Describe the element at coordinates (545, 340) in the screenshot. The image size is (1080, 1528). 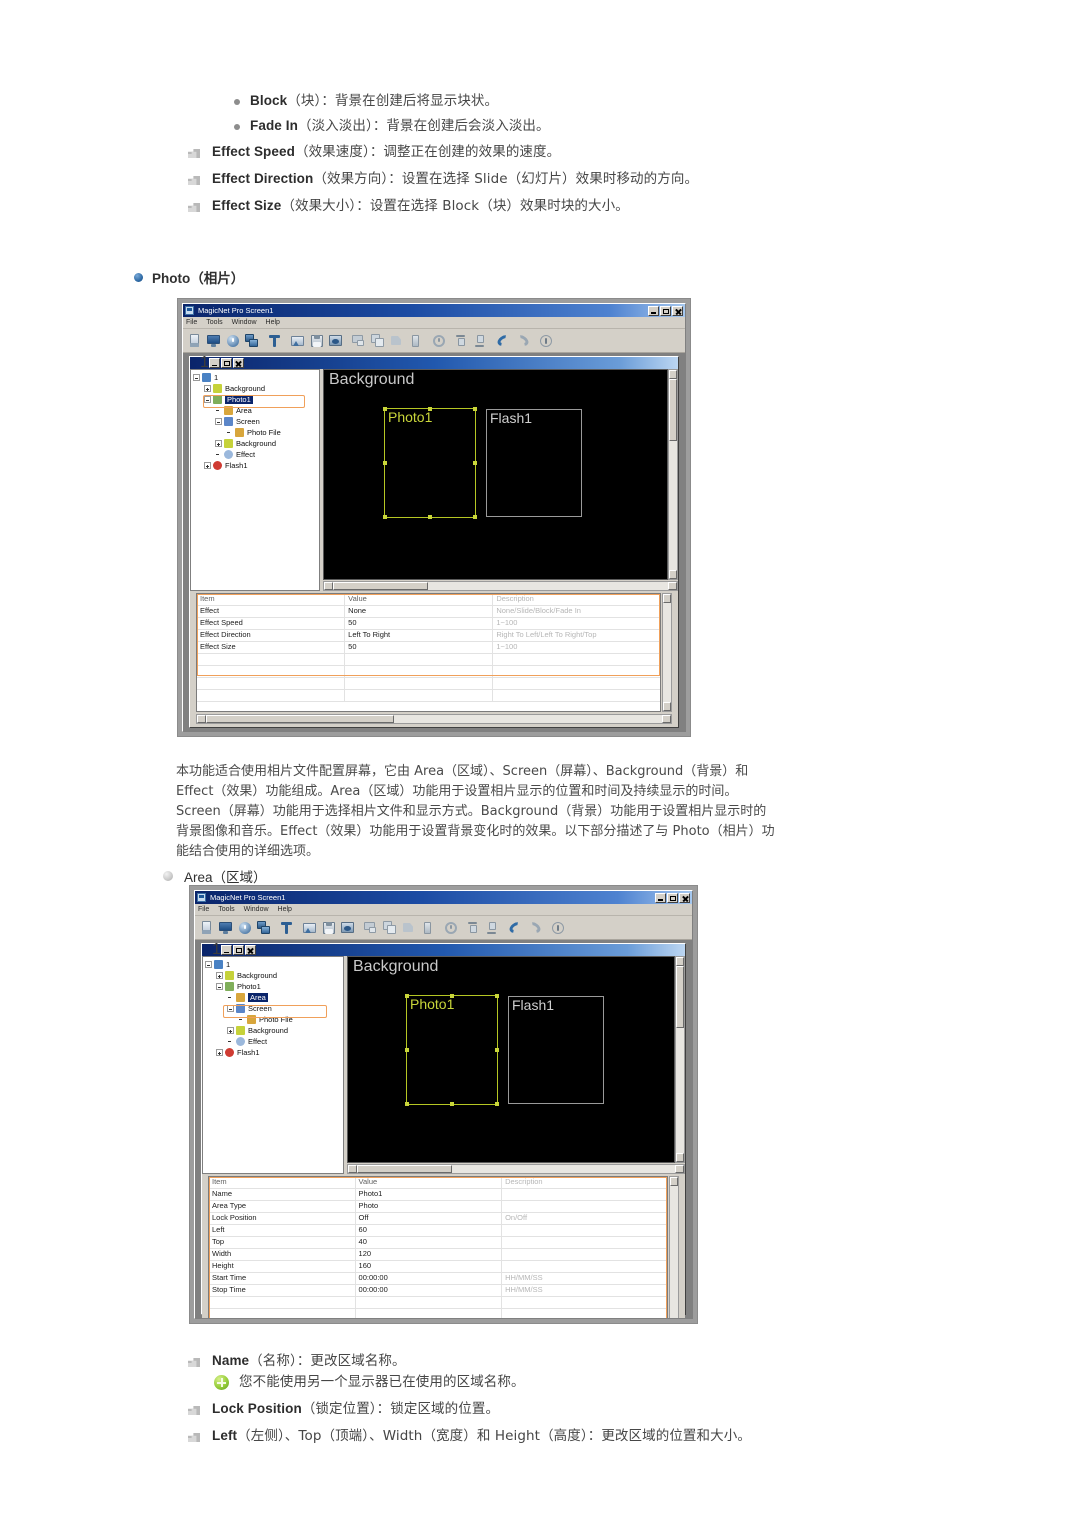
I see `info-icon` at that location.